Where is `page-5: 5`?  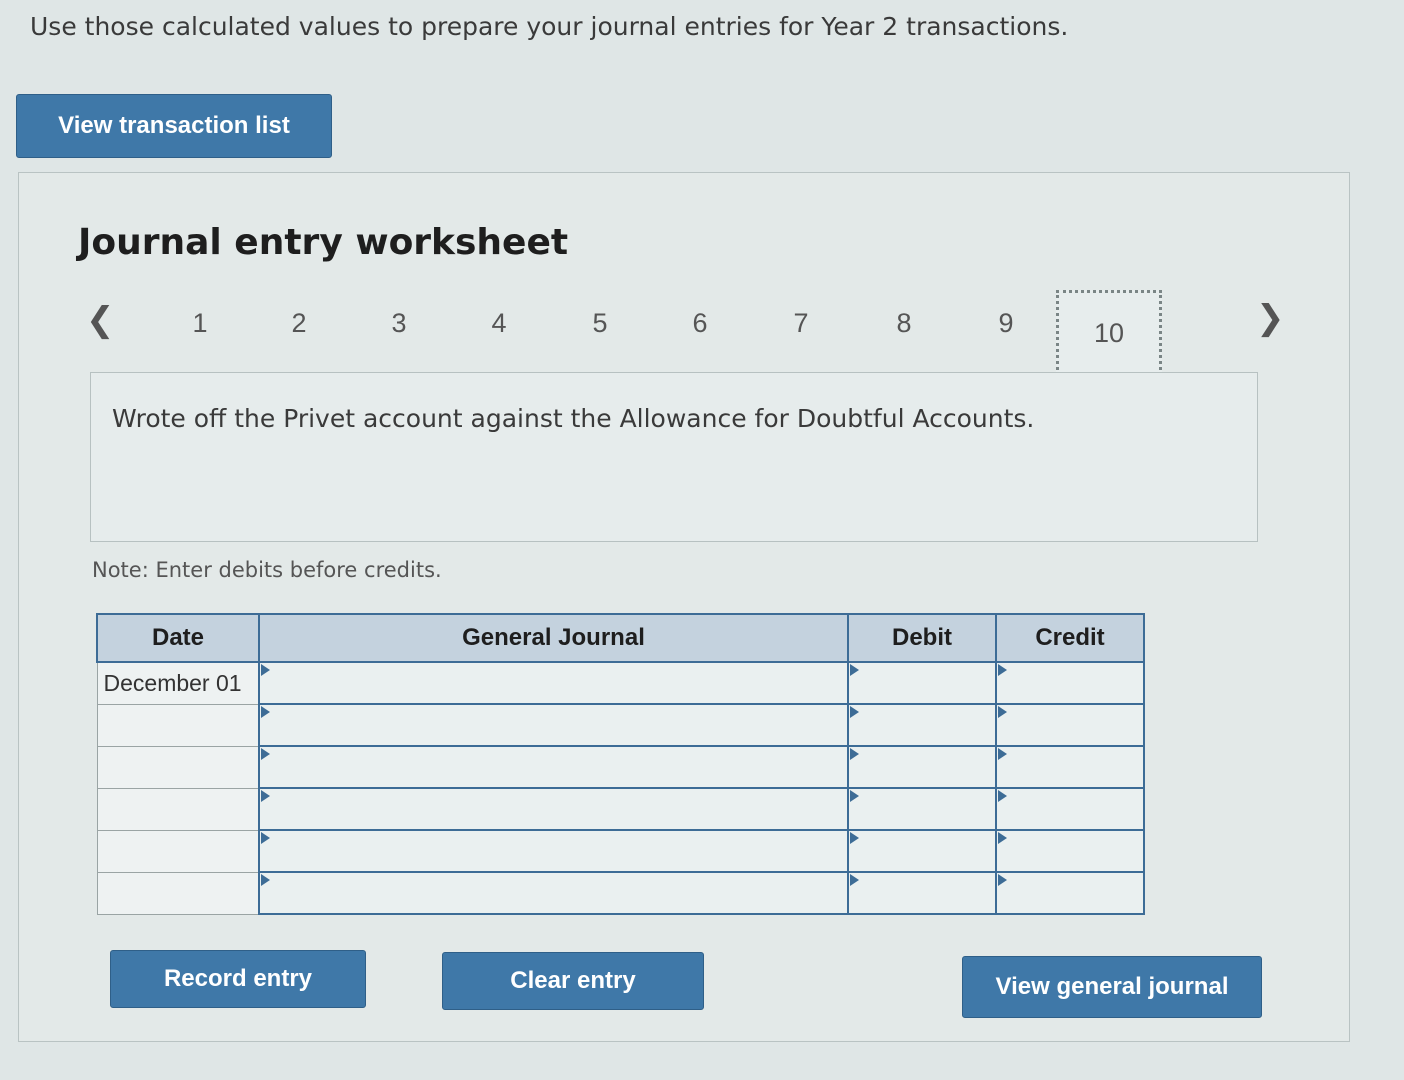
page-5: 5 is located at coordinates (600, 323).